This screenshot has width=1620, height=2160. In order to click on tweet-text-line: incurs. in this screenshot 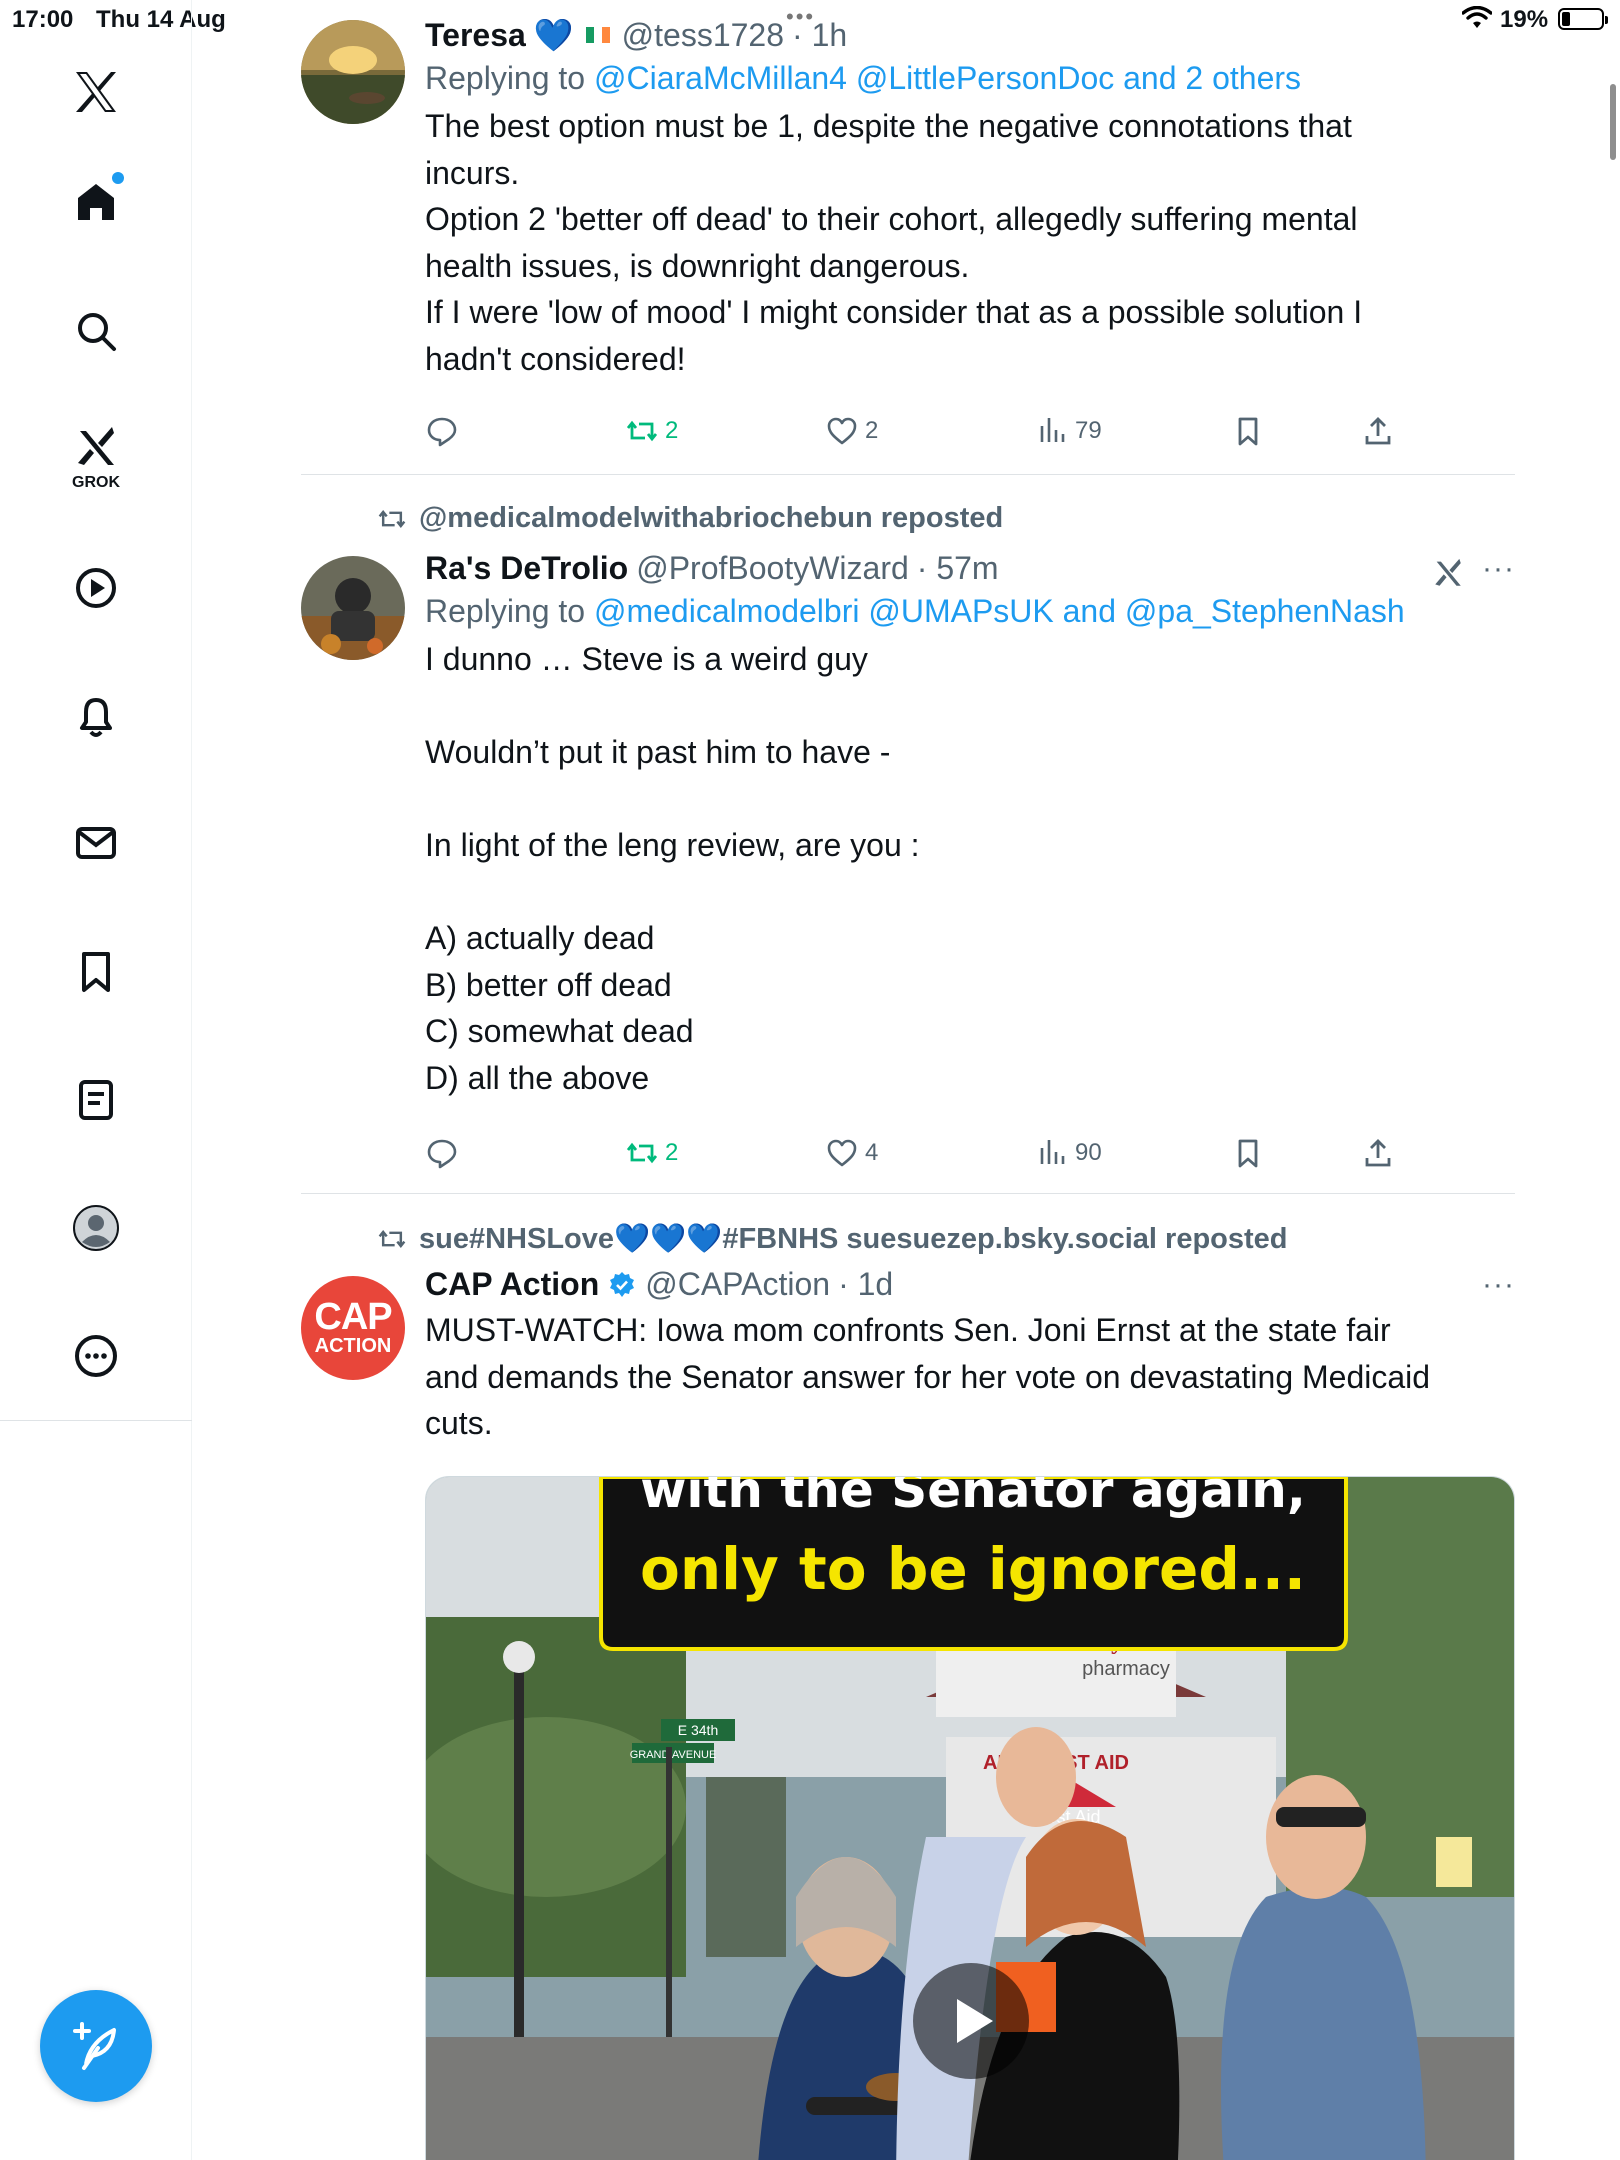, I will do `click(472, 172)`.